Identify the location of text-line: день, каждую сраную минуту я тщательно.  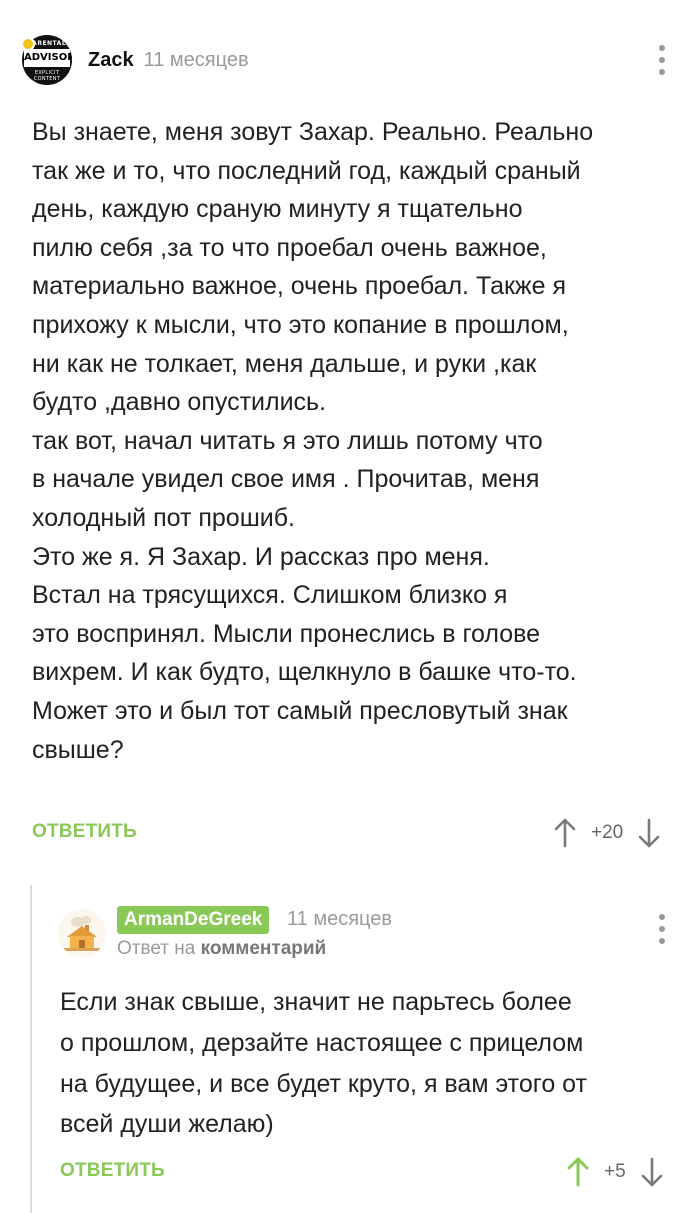
(277, 209).